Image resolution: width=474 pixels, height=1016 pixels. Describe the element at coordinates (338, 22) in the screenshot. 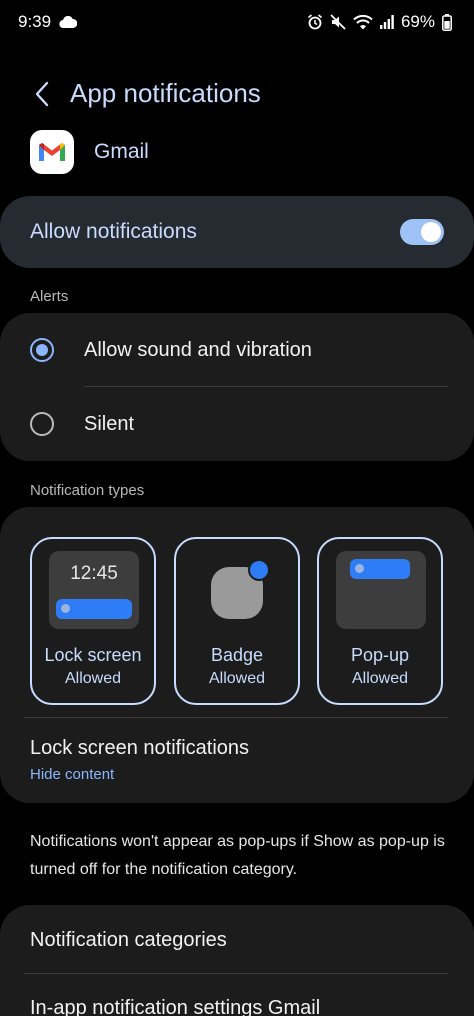

I see `mute-icon` at that location.